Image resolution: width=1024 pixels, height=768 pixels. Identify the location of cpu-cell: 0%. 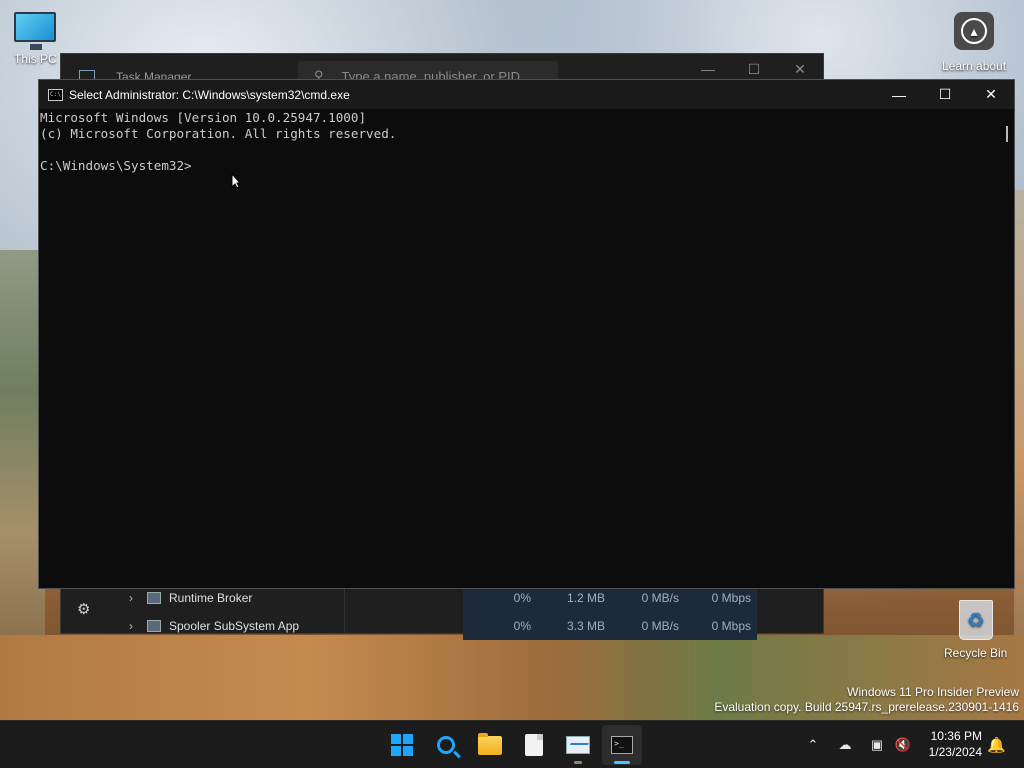
(522, 626).